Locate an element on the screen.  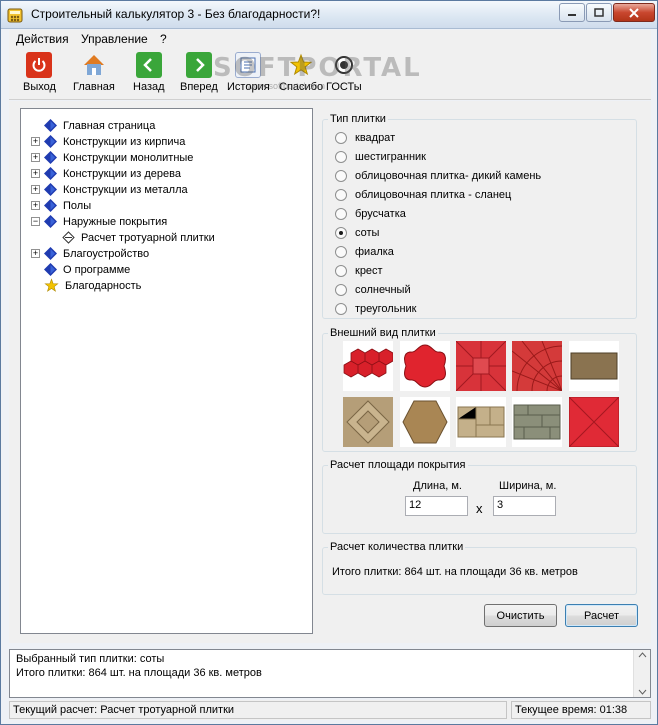
brick-tile is located at coordinates (594, 366).